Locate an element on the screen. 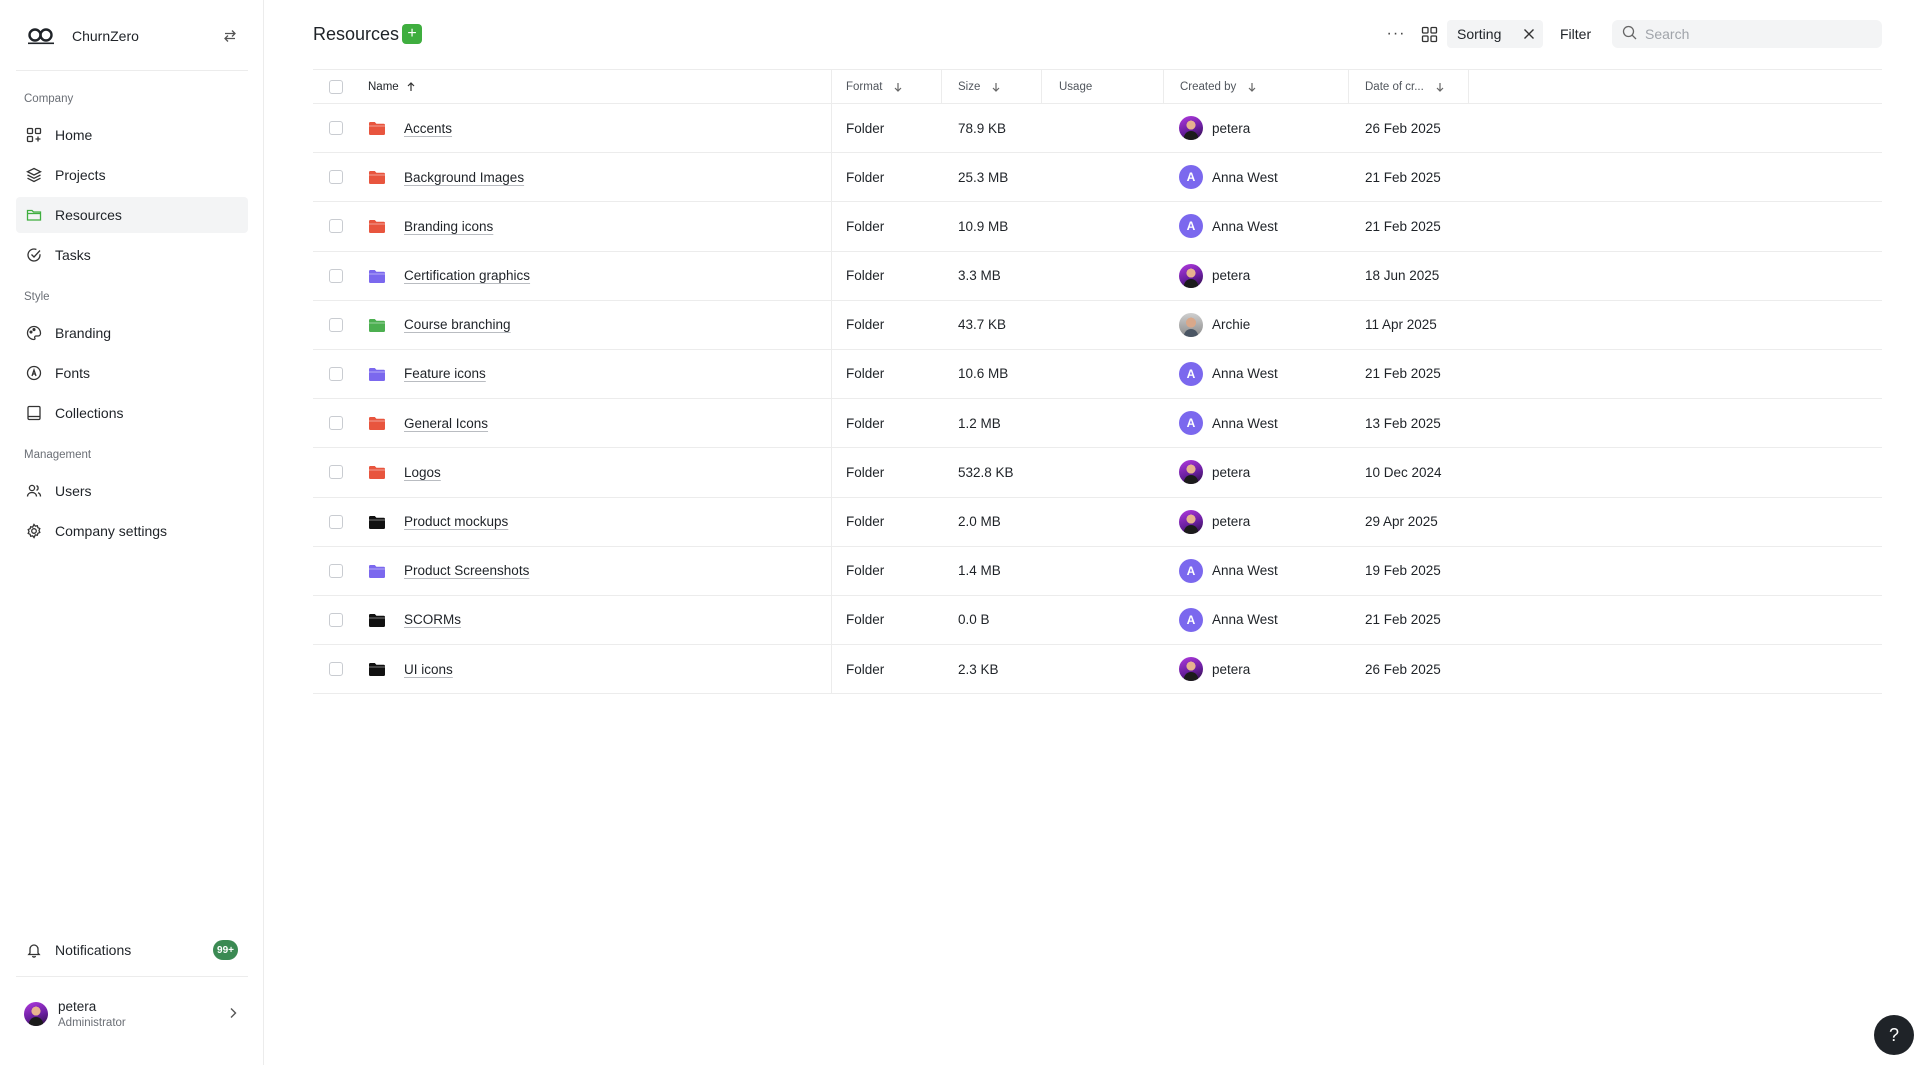  folder-icon is located at coordinates (377, 226).